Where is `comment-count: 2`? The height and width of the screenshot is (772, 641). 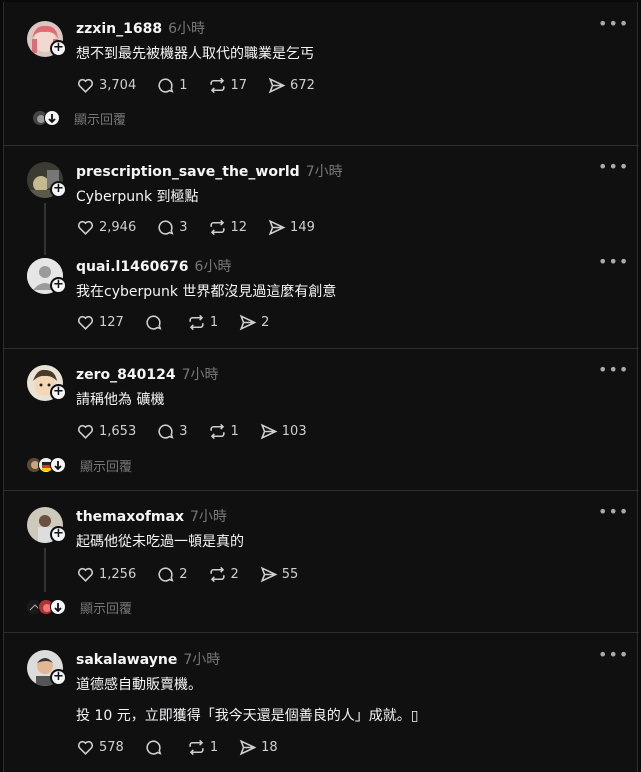 comment-count: 2 is located at coordinates (183, 574).